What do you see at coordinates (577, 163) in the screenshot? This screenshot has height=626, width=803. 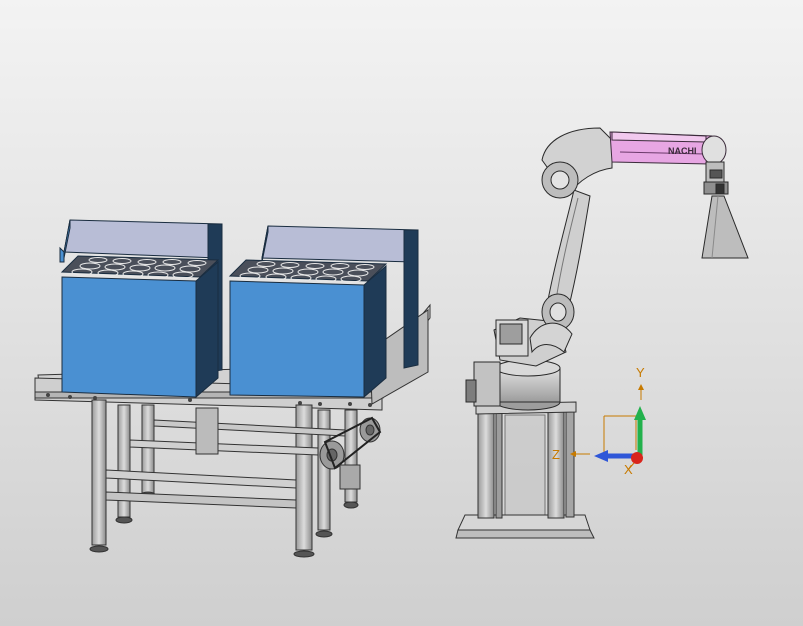 I see `robot-elbow` at bounding box center [577, 163].